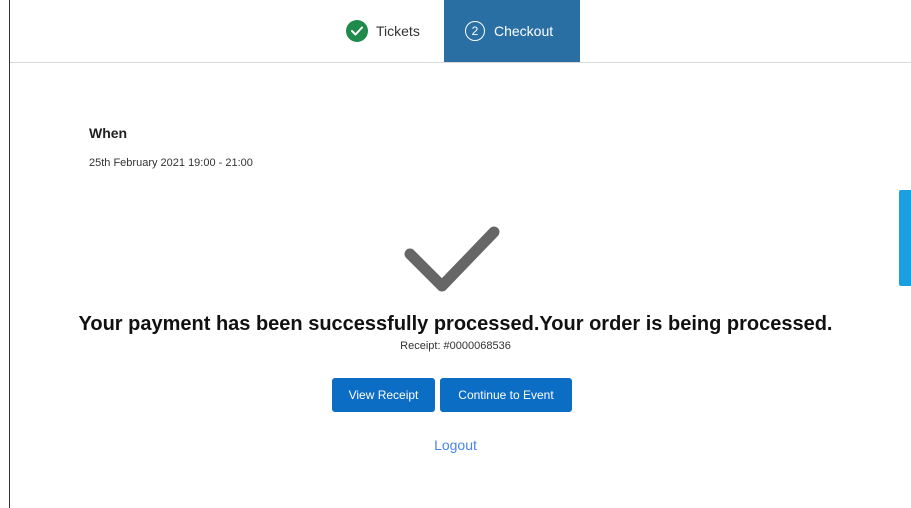 Image resolution: width=911 pixels, height=508 pixels. Describe the element at coordinates (383, 395) in the screenshot. I see `view-receipt-button: View Receipt` at that location.